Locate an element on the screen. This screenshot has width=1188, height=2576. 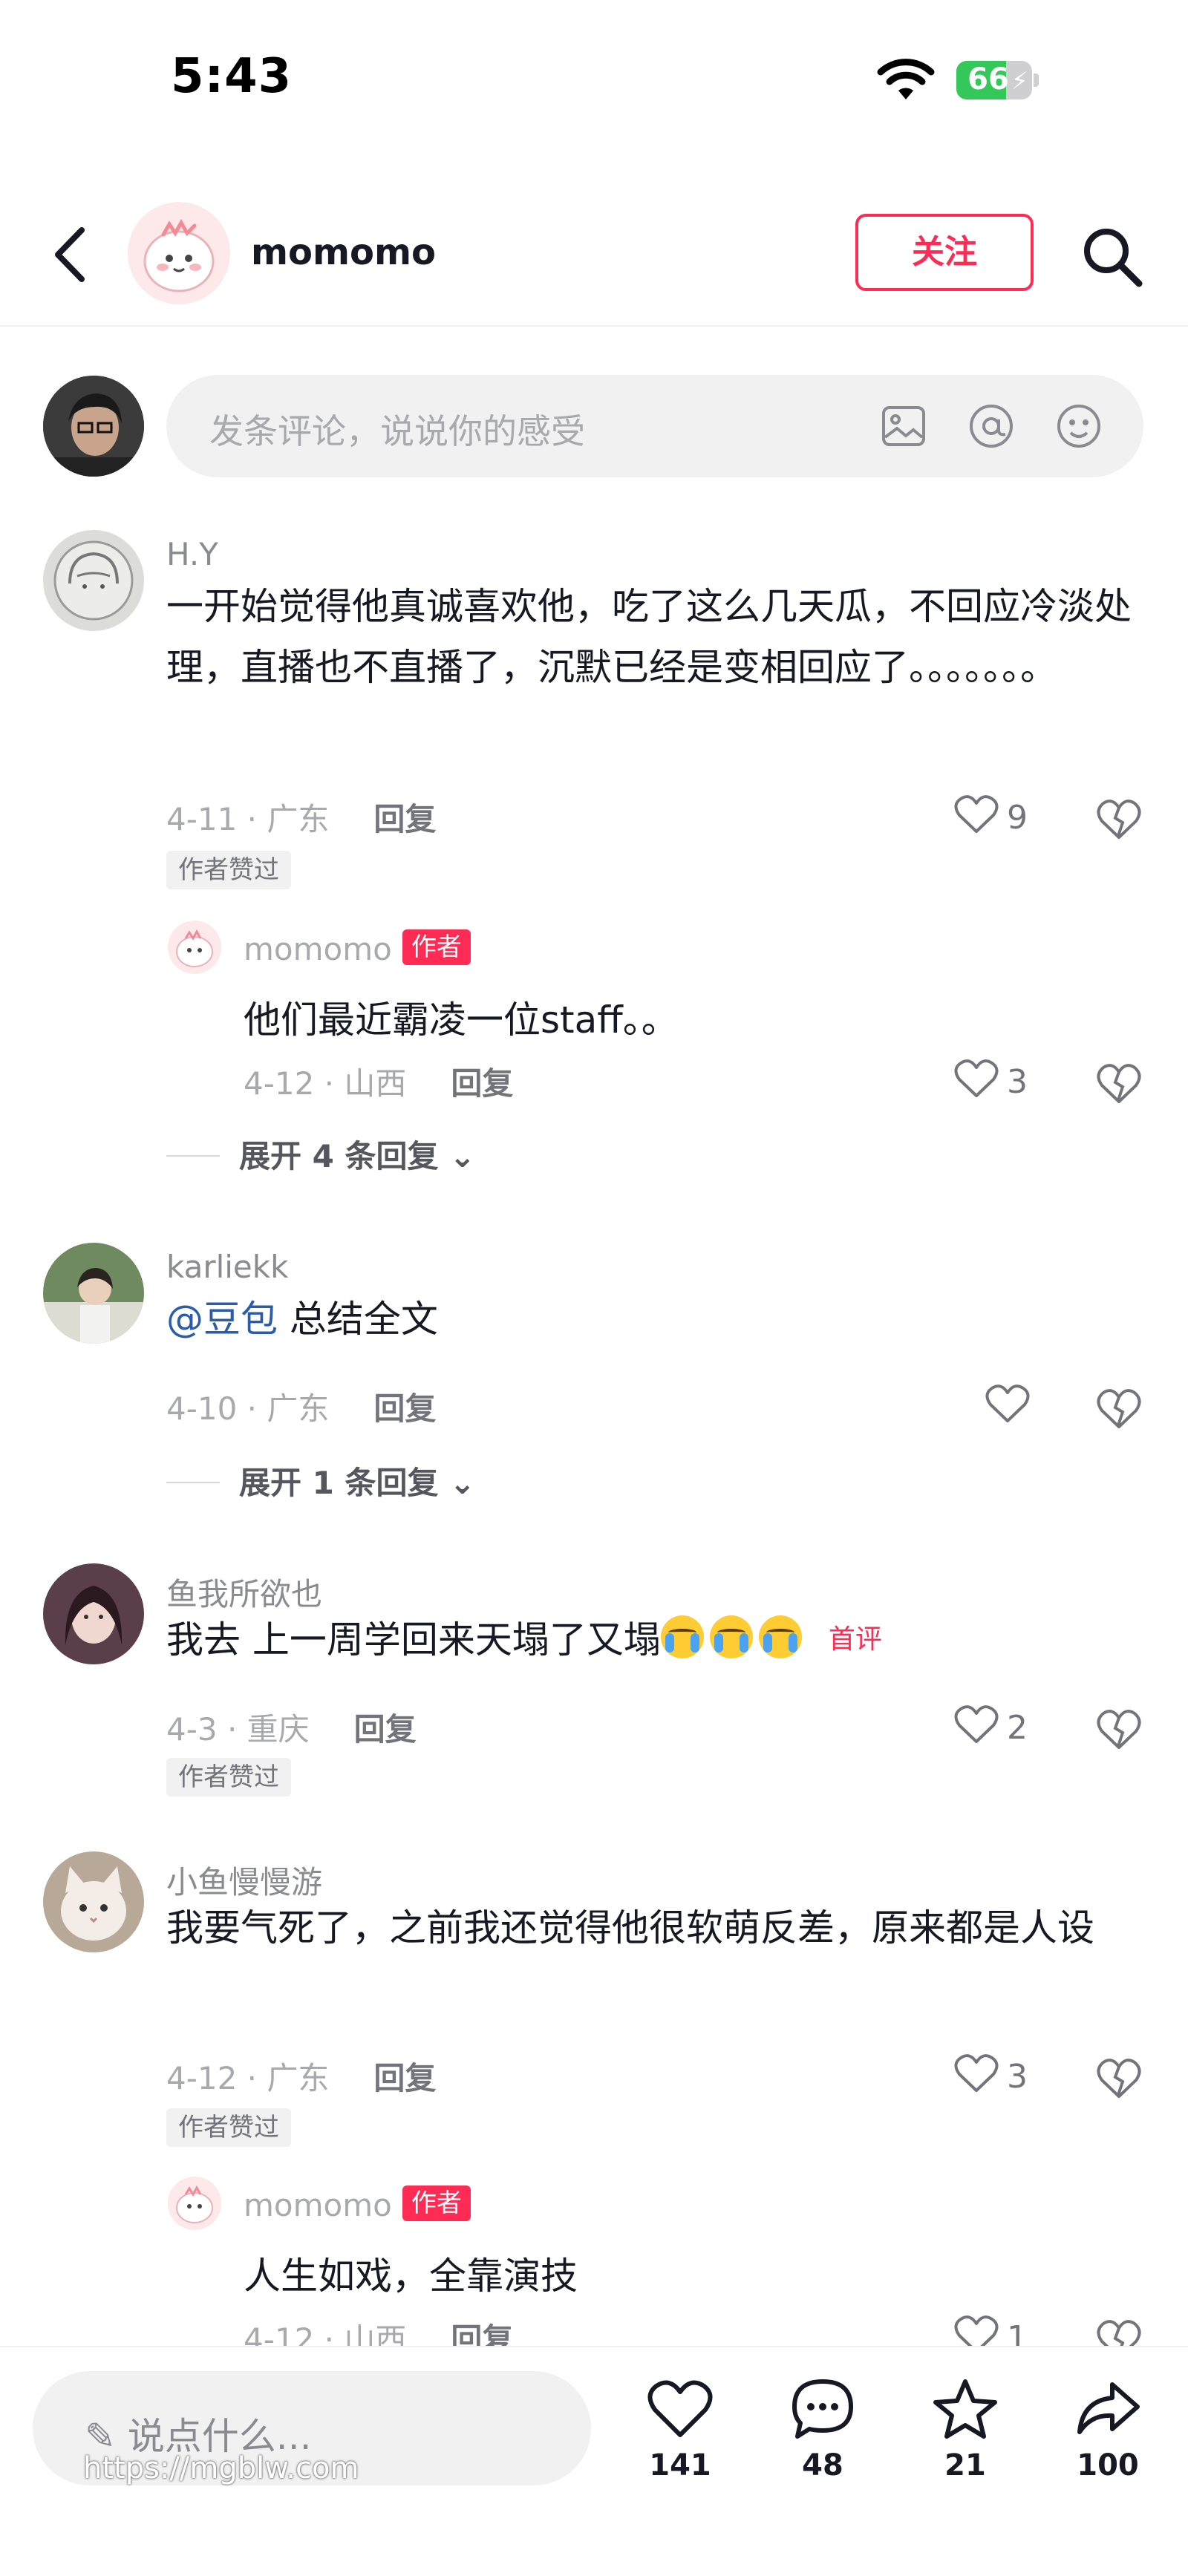
watermark: https://mgblw.com is located at coordinates (221, 2468).